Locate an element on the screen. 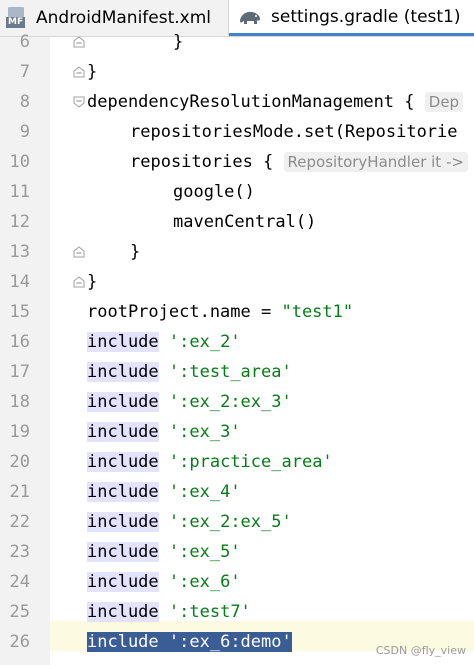 The height and width of the screenshot is (665, 474). tab-label: AndroidManifest.xml is located at coordinates (124, 18).